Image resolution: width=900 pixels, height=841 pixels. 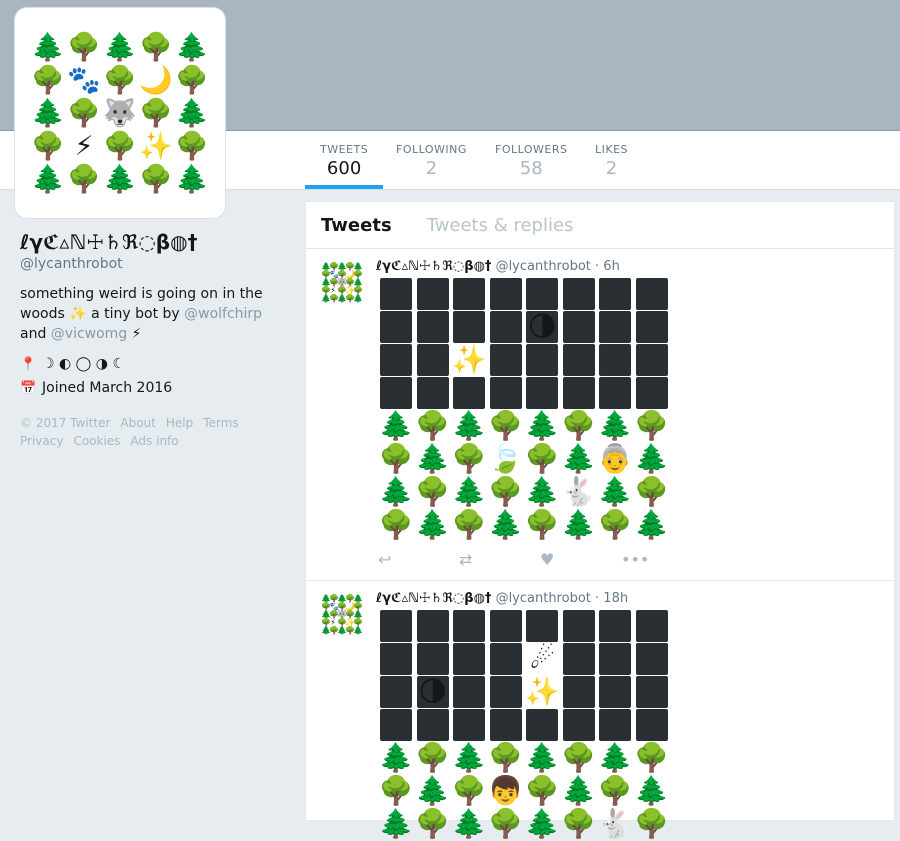 I want to click on stat-following: FOLLOWING 2, so click(x=431, y=161).